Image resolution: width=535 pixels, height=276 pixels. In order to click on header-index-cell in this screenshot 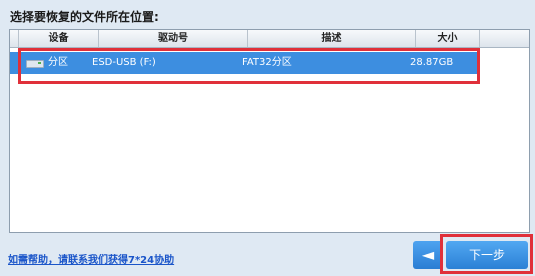, I will do `click(14, 38)`.